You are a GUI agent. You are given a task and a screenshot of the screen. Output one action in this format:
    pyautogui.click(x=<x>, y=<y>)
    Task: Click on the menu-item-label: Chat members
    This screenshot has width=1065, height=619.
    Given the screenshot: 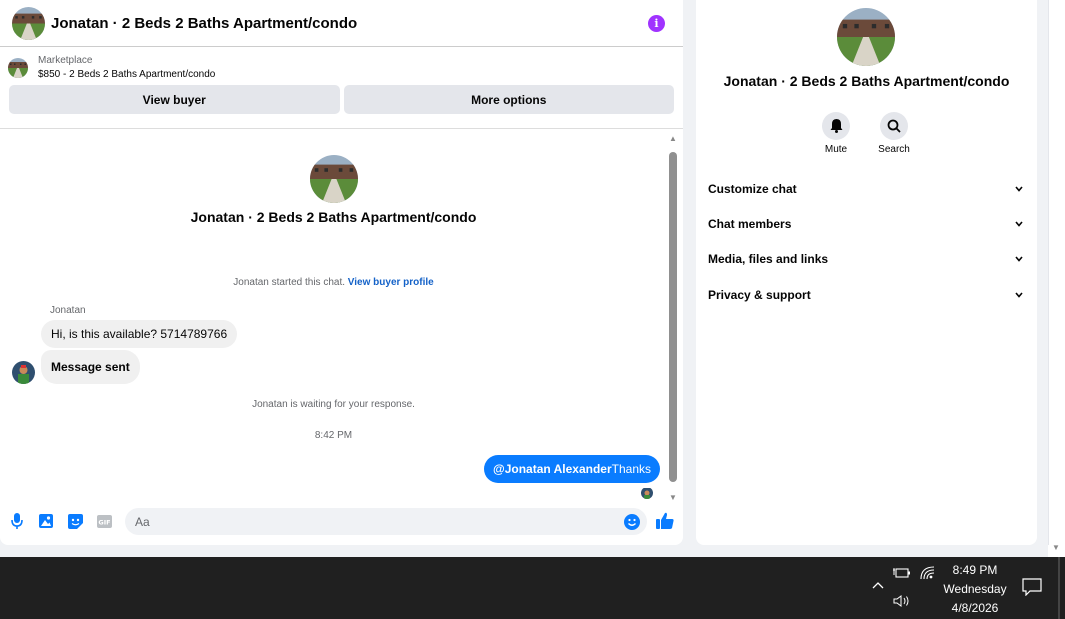 What is the action you would take?
    pyautogui.click(x=750, y=224)
    